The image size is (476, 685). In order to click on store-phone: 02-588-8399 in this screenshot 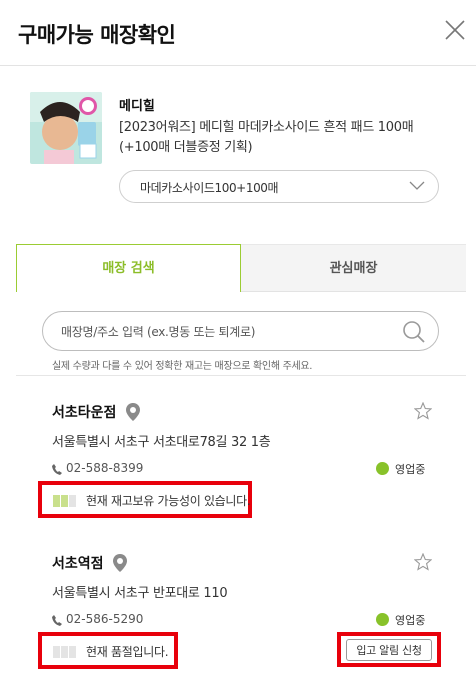, I will do `click(104, 468)`.